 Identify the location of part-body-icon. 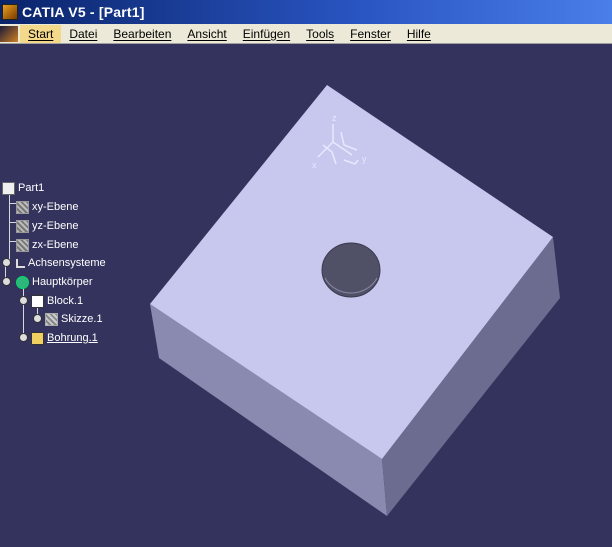
(22, 282).